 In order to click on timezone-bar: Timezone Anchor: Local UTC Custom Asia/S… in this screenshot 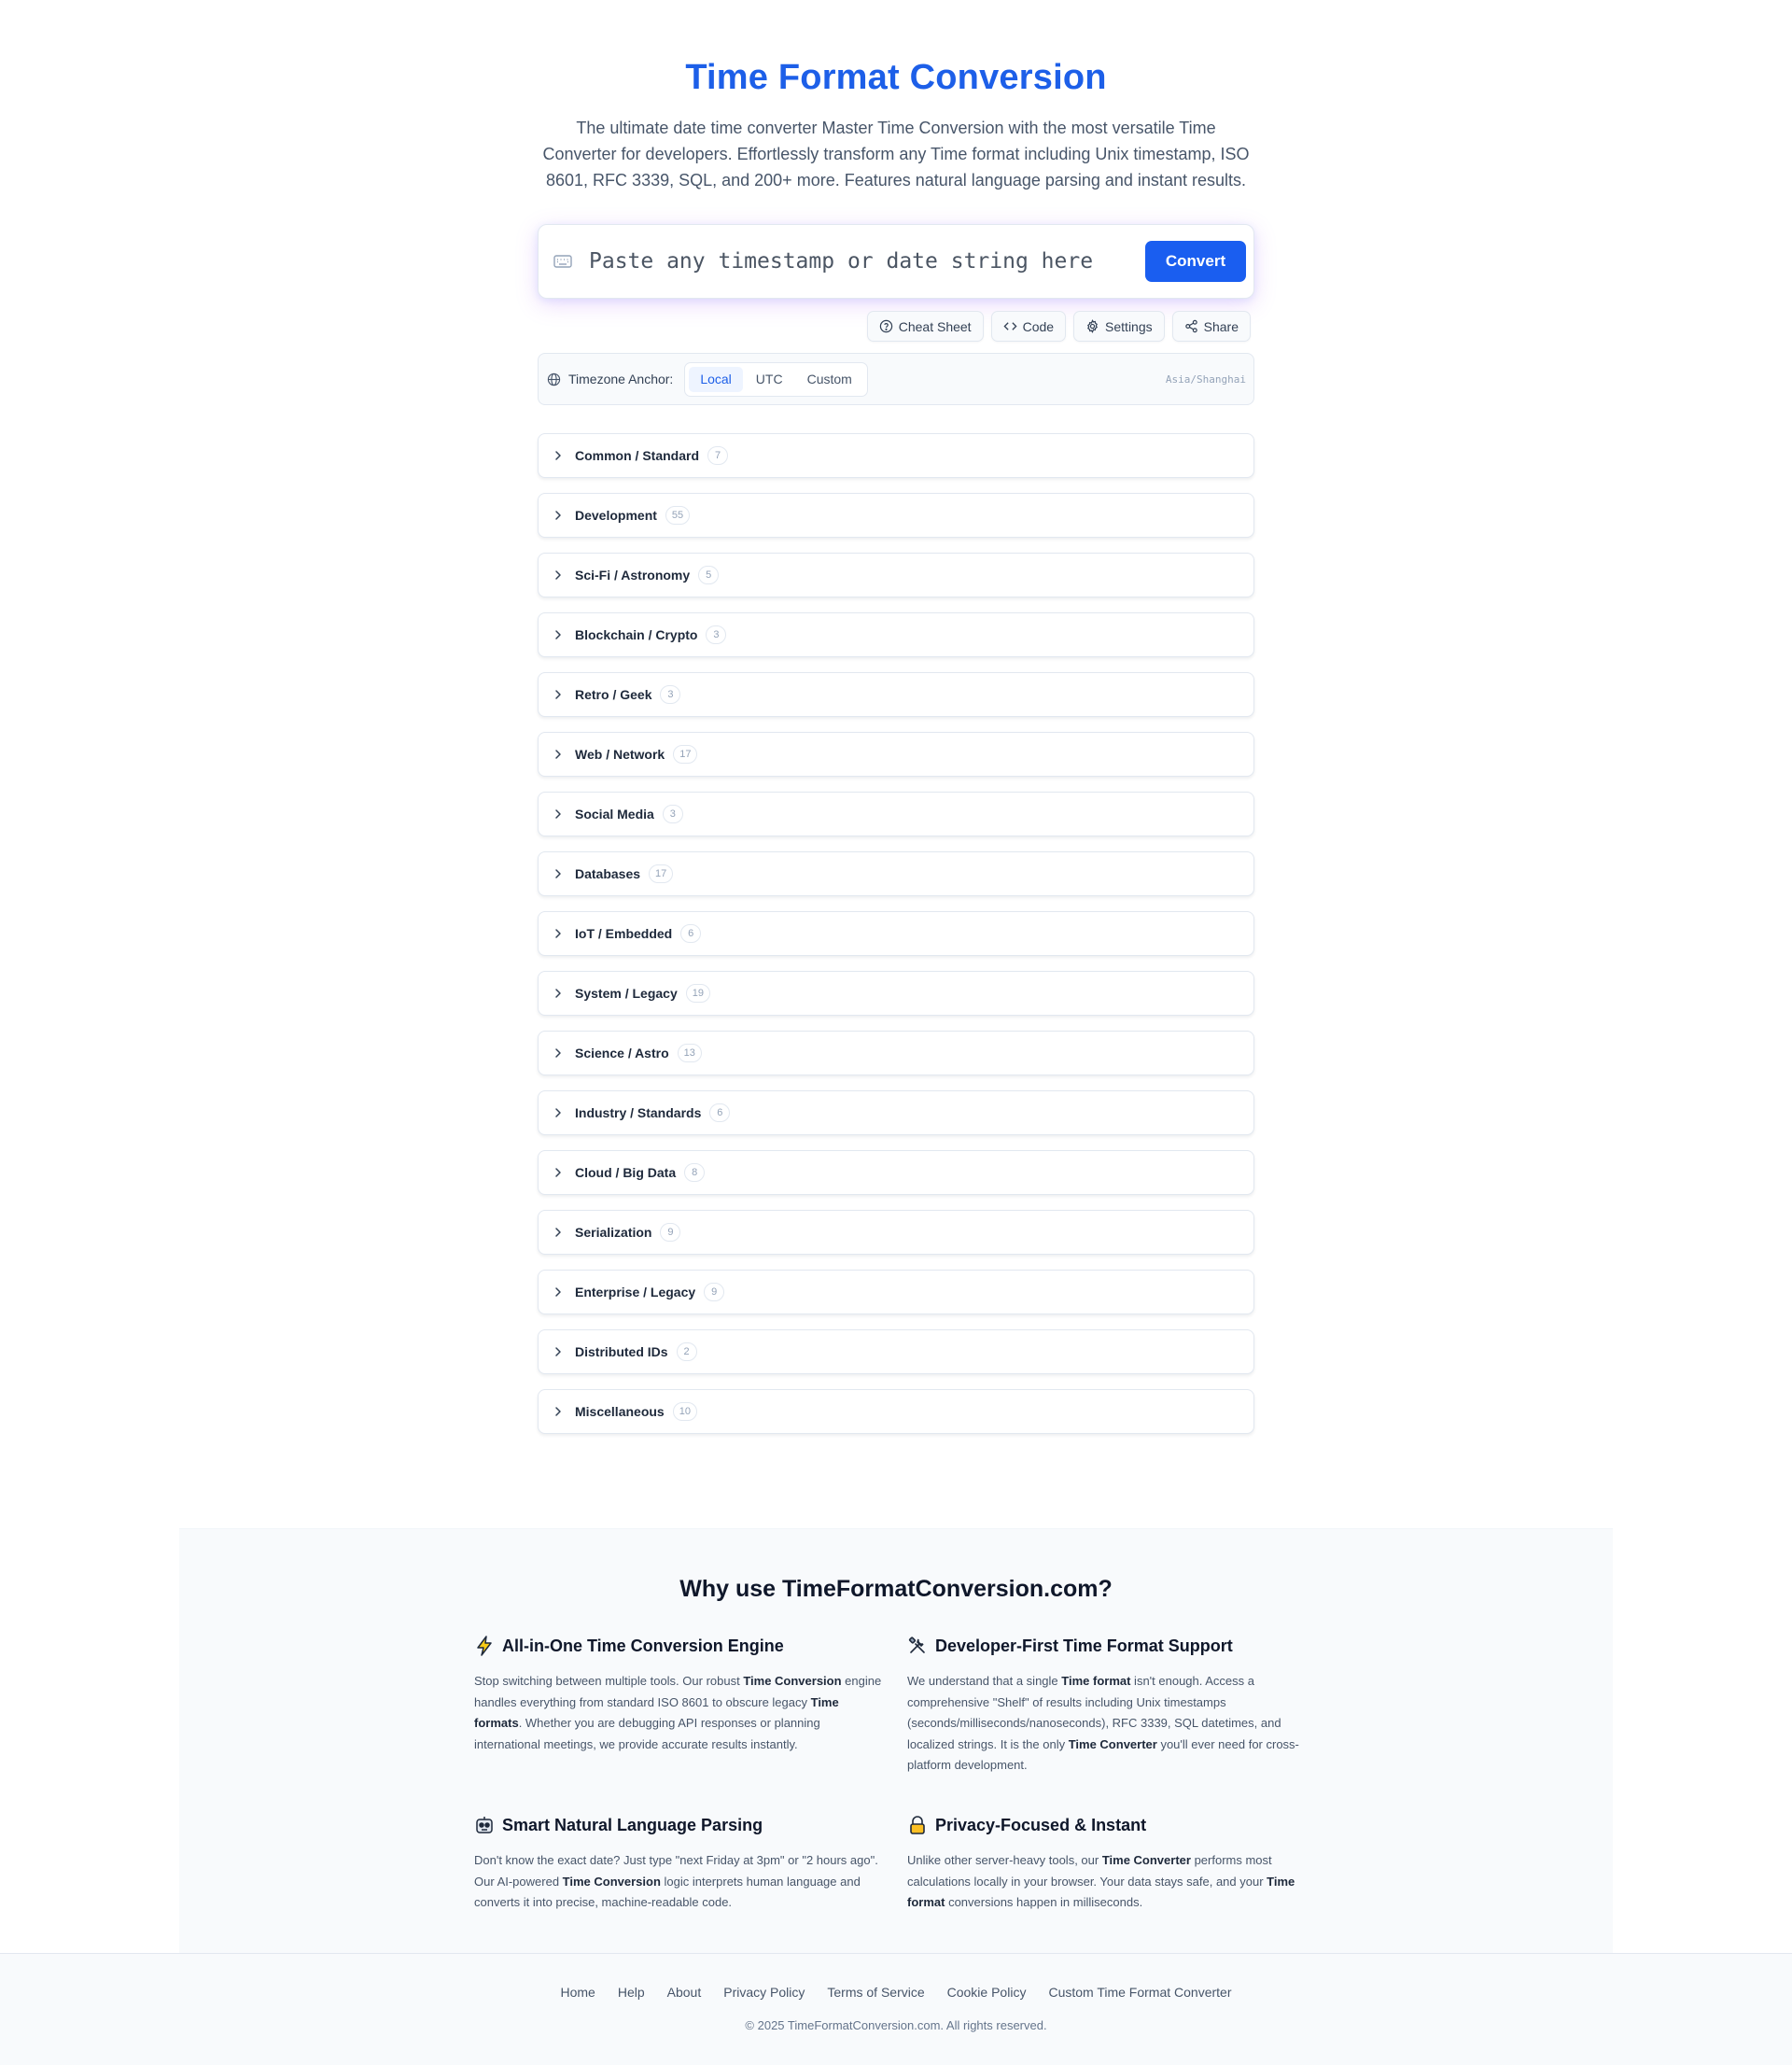, I will do `click(896, 379)`.